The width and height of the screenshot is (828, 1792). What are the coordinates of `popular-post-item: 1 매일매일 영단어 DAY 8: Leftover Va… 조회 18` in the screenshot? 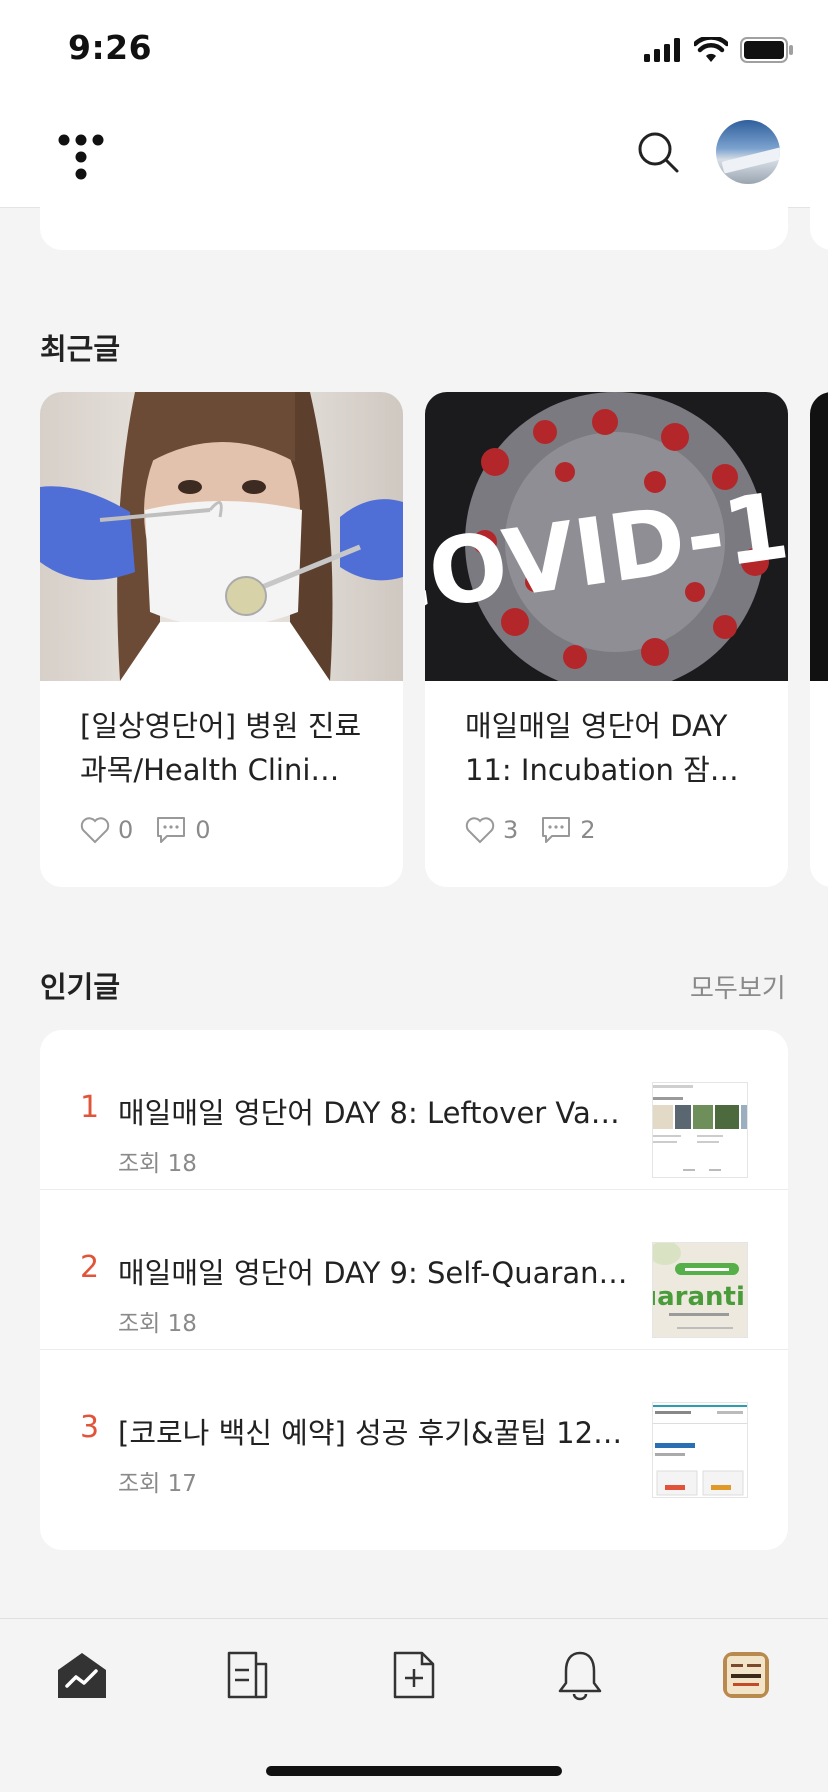 It's located at (414, 1110).